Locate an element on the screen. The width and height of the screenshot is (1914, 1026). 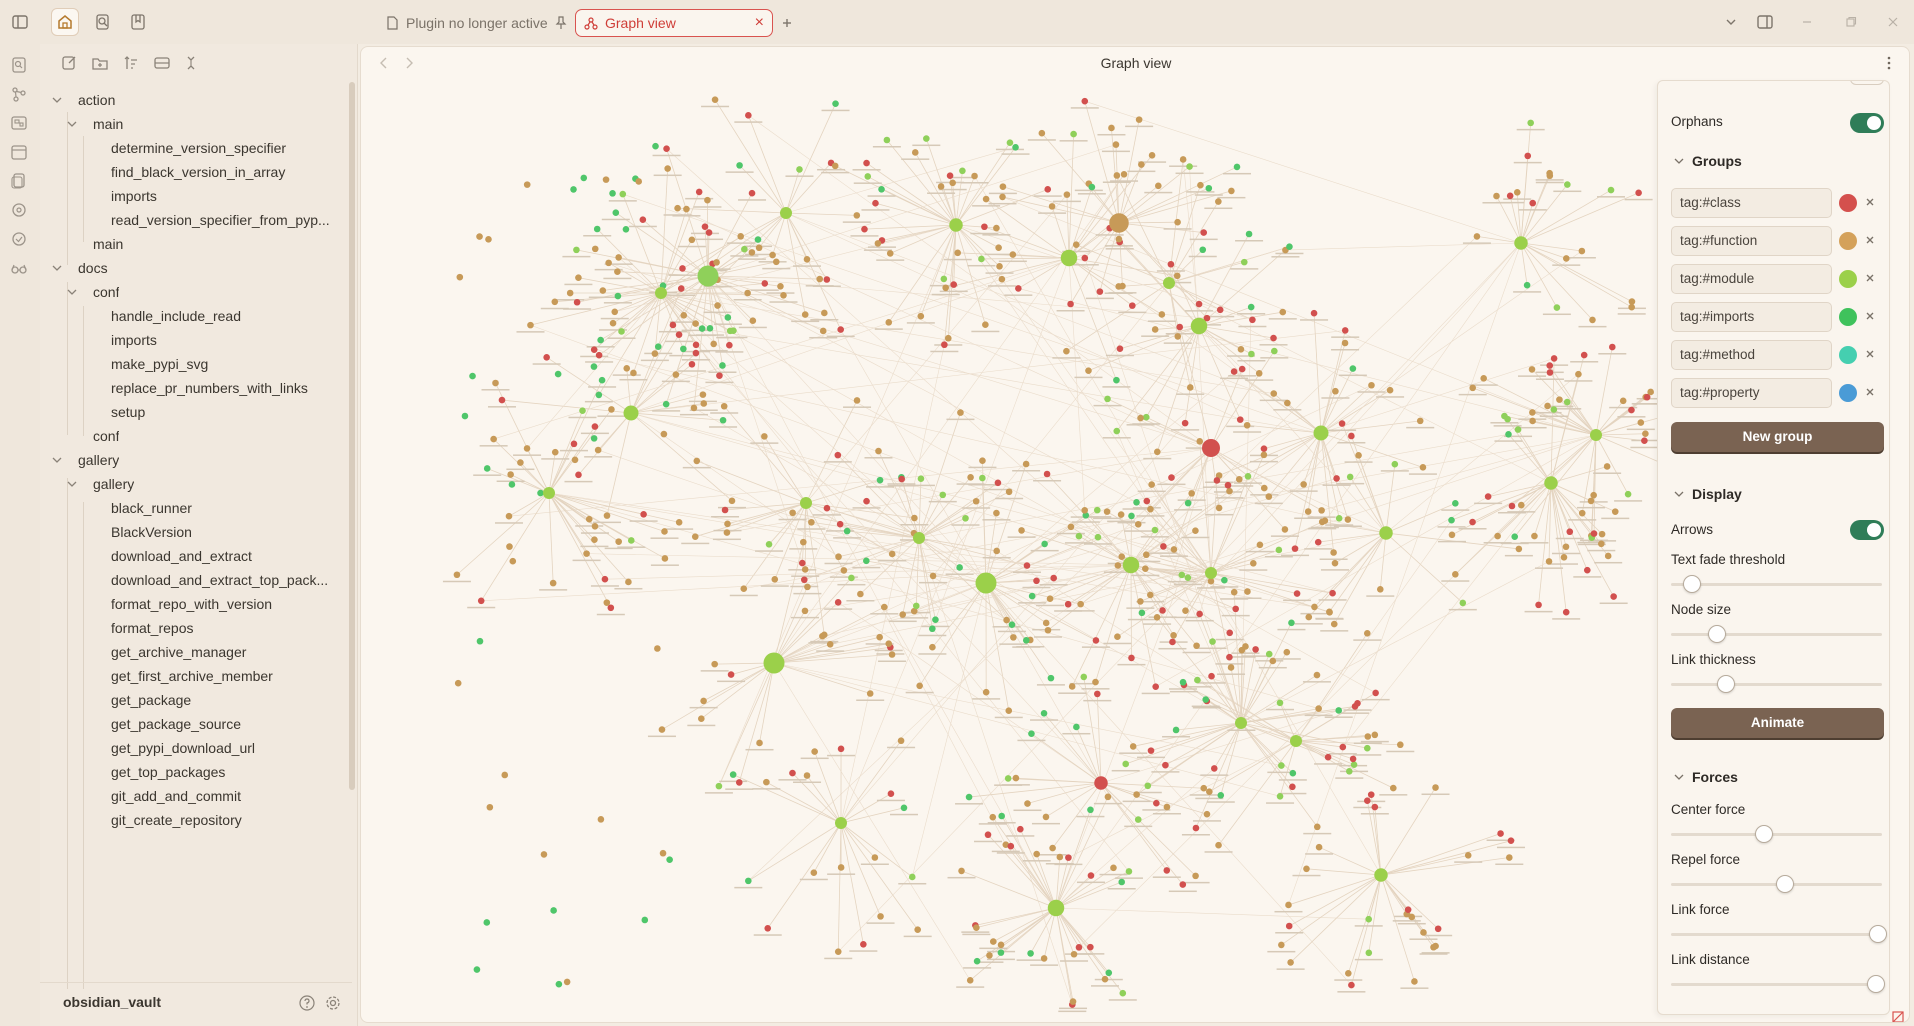
file-item: get_pypi_download_url is located at coordinates (226, 748).